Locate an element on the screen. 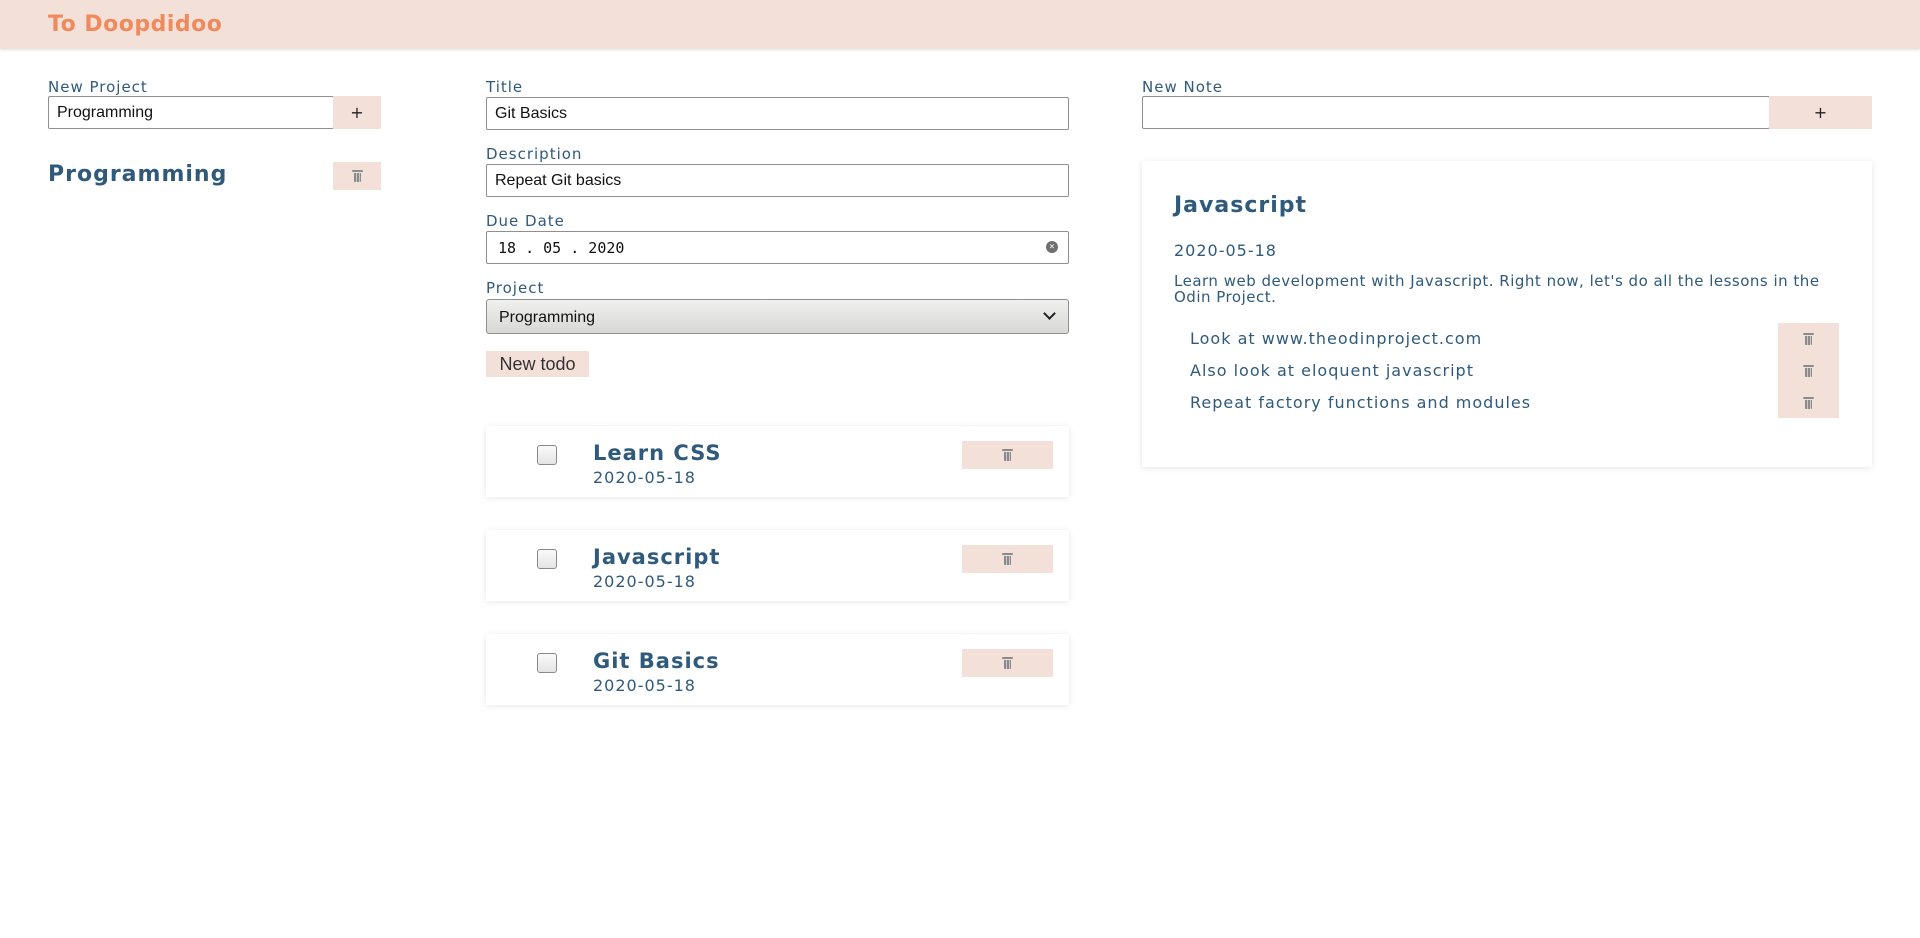 Image resolution: width=1920 pixels, height=938 pixels. todo-card: Git Basics 2020-05-18 is located at coordinates (777, 669).